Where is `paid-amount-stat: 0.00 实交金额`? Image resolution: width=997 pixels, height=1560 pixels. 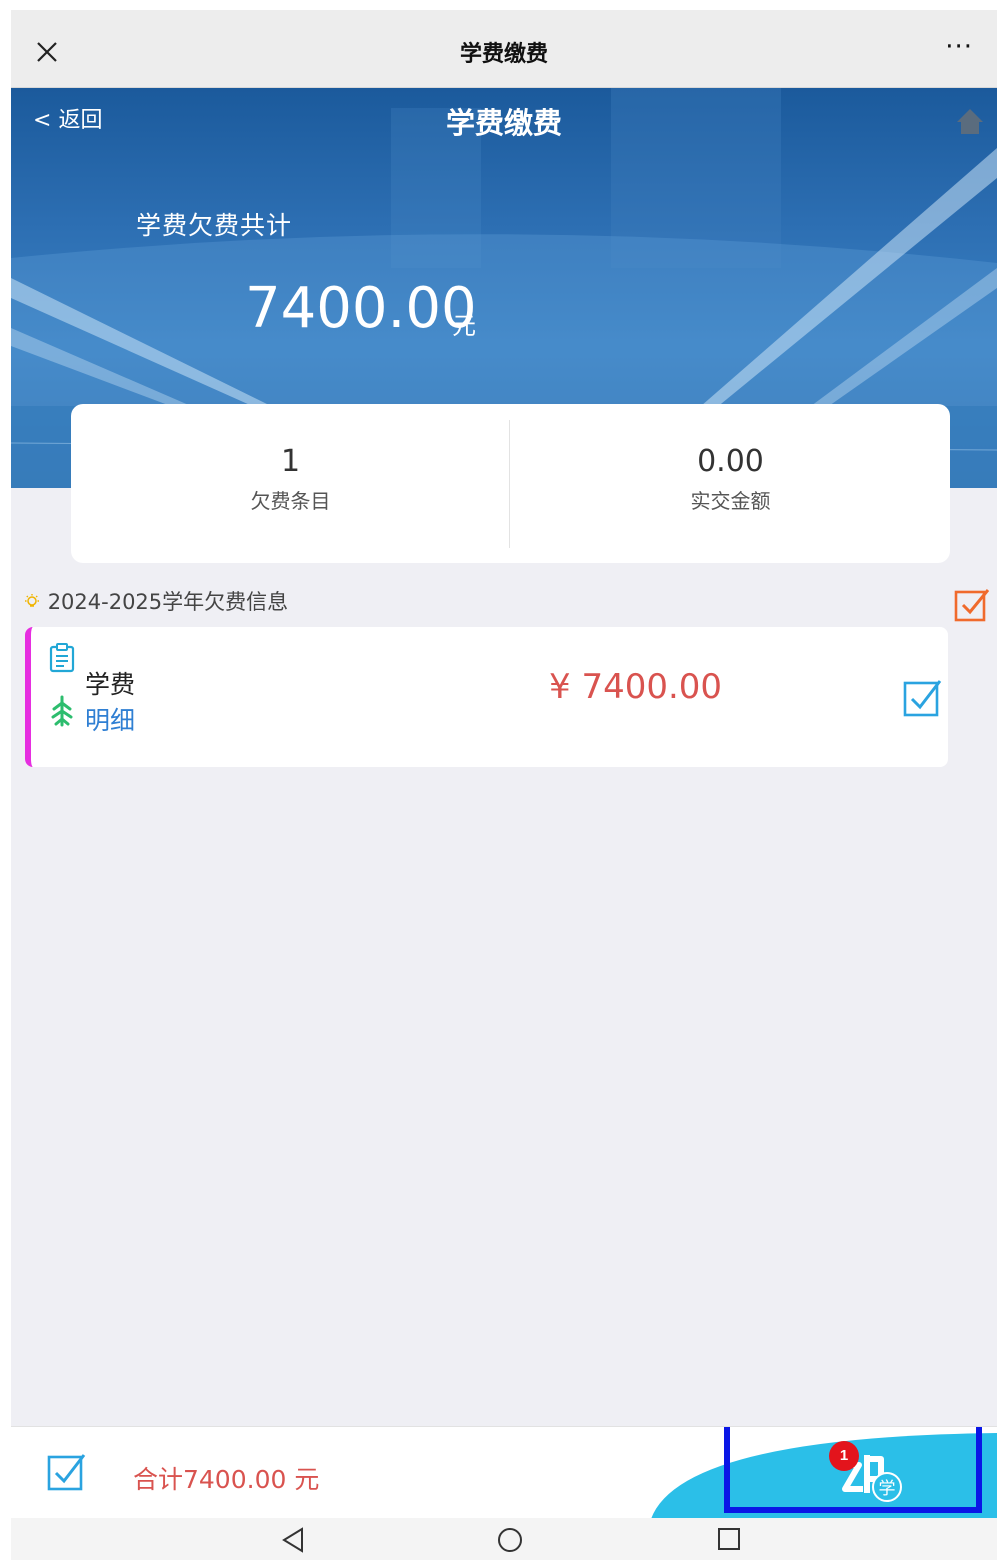 paid-amount-stat: 0.00 实交金额 is located at coordinates (730, 483).